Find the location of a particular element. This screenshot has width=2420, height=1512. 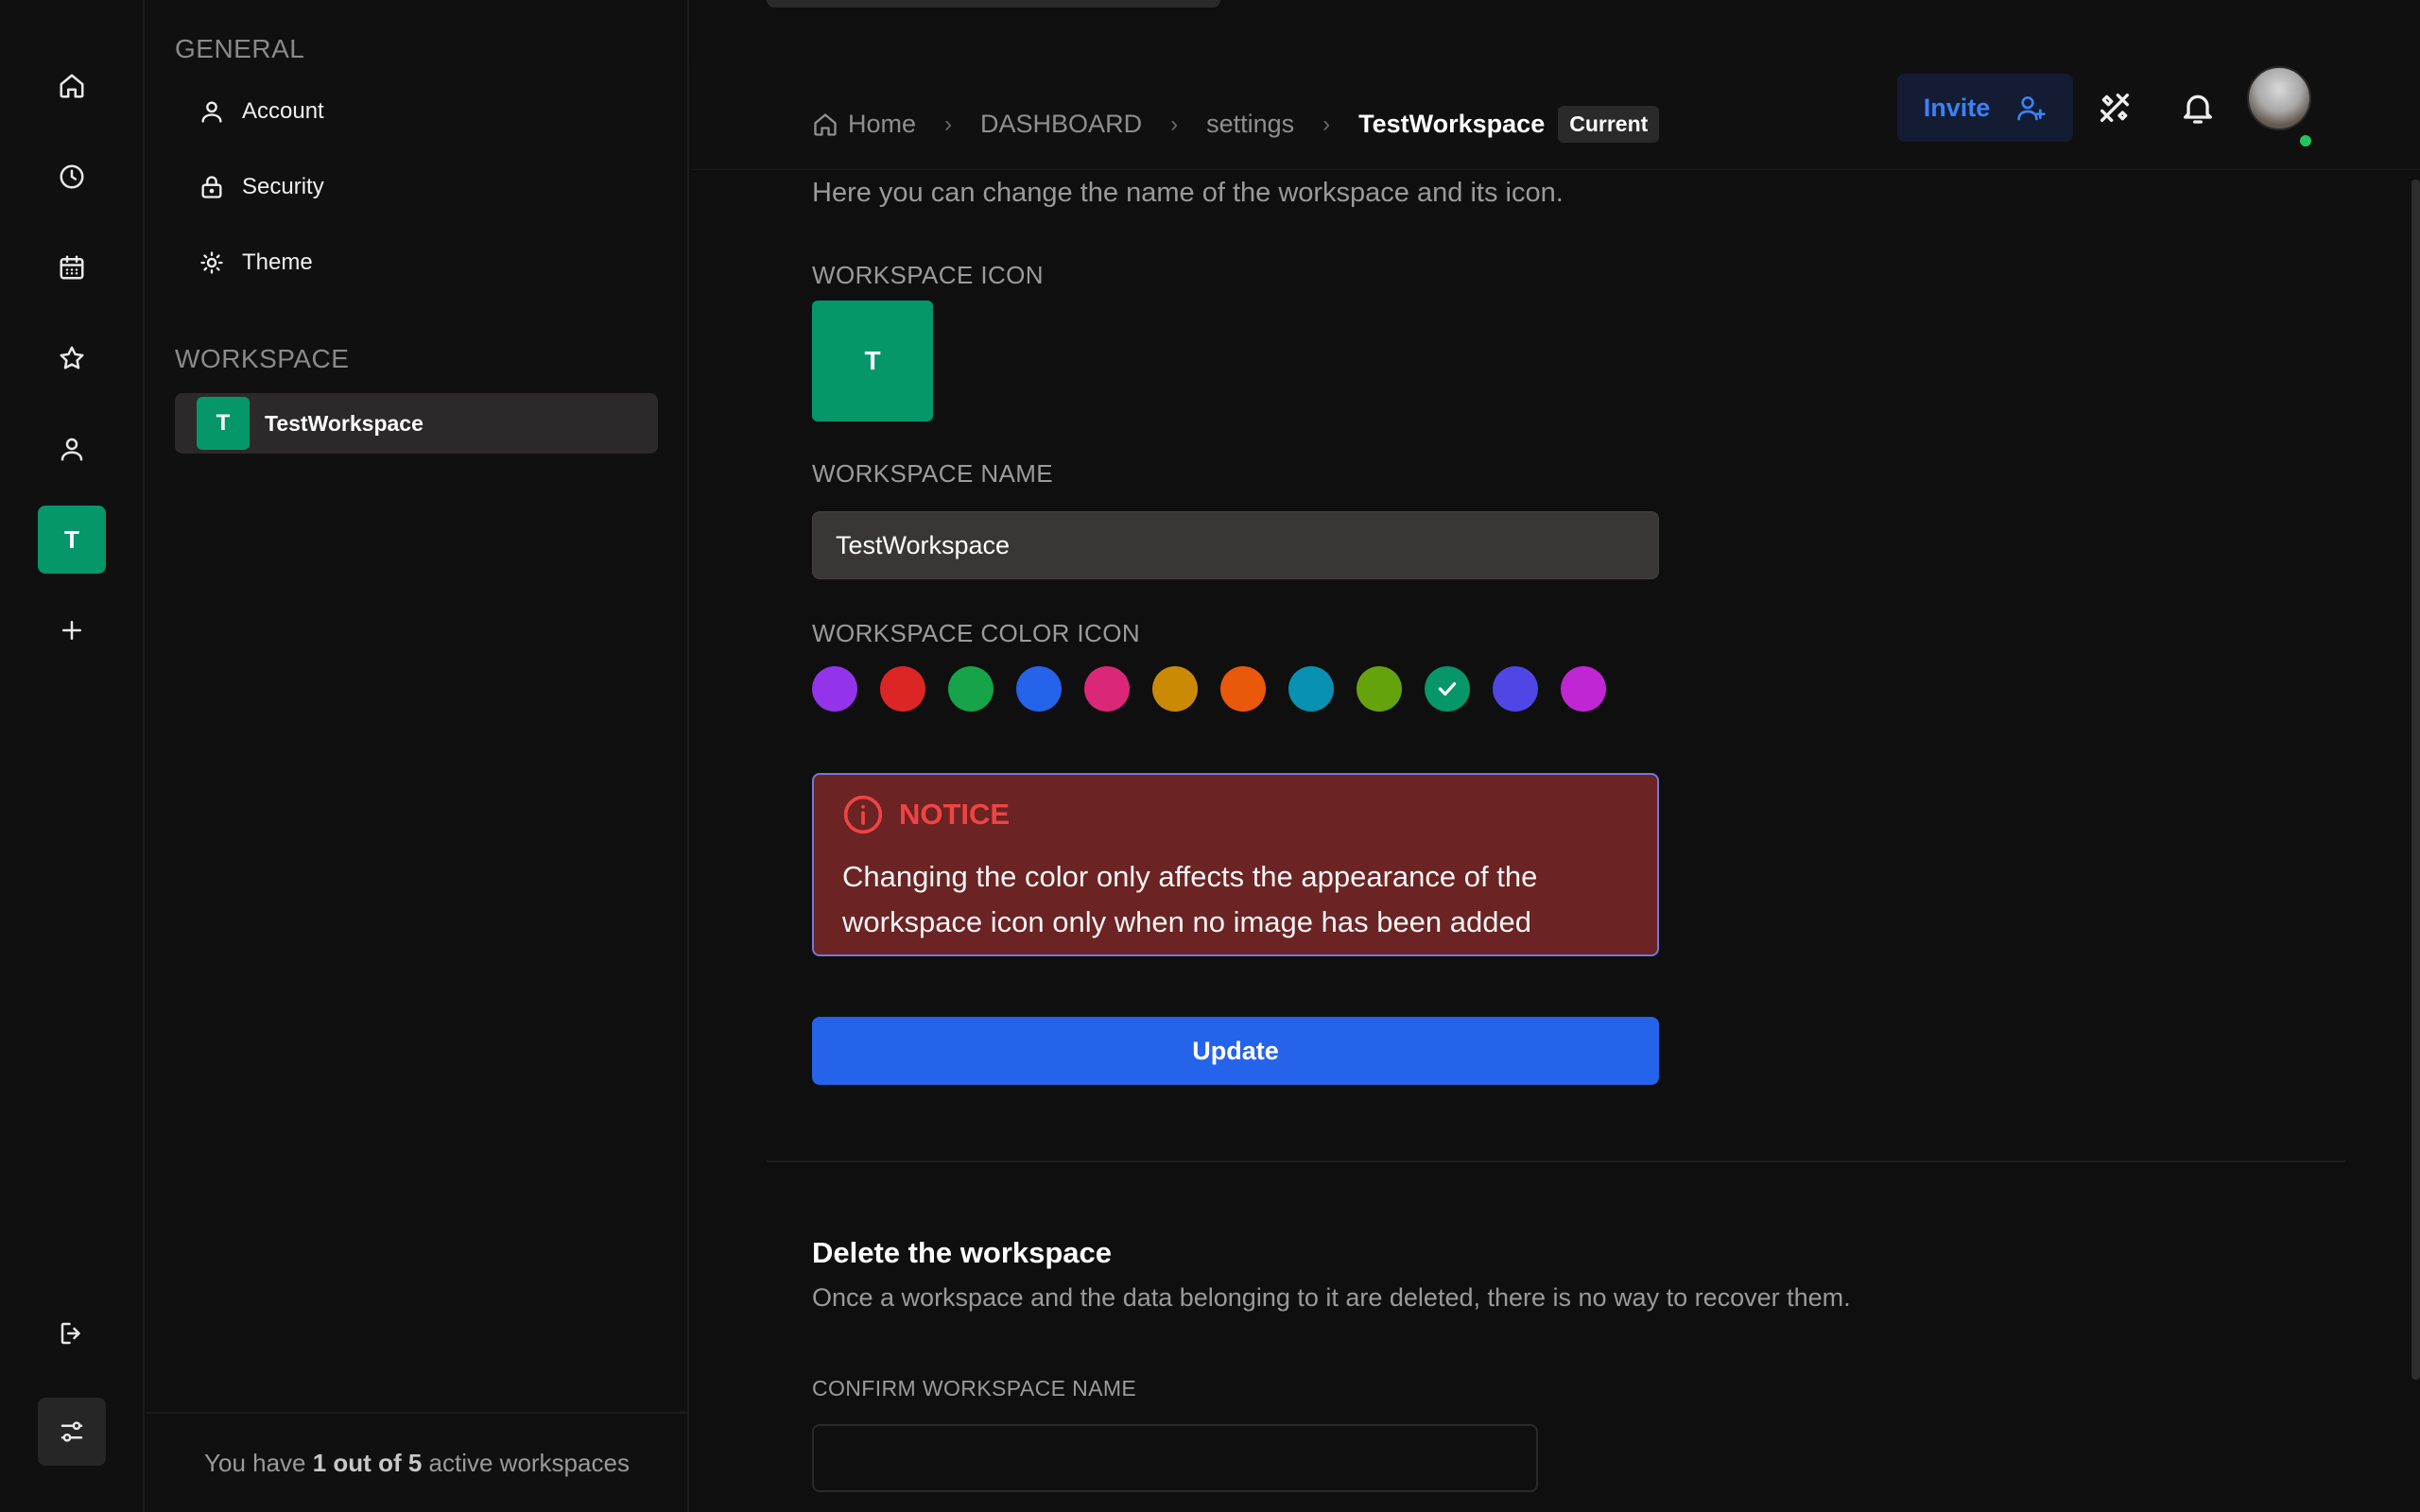

color-swatches is located at coordinates (1209, 689).